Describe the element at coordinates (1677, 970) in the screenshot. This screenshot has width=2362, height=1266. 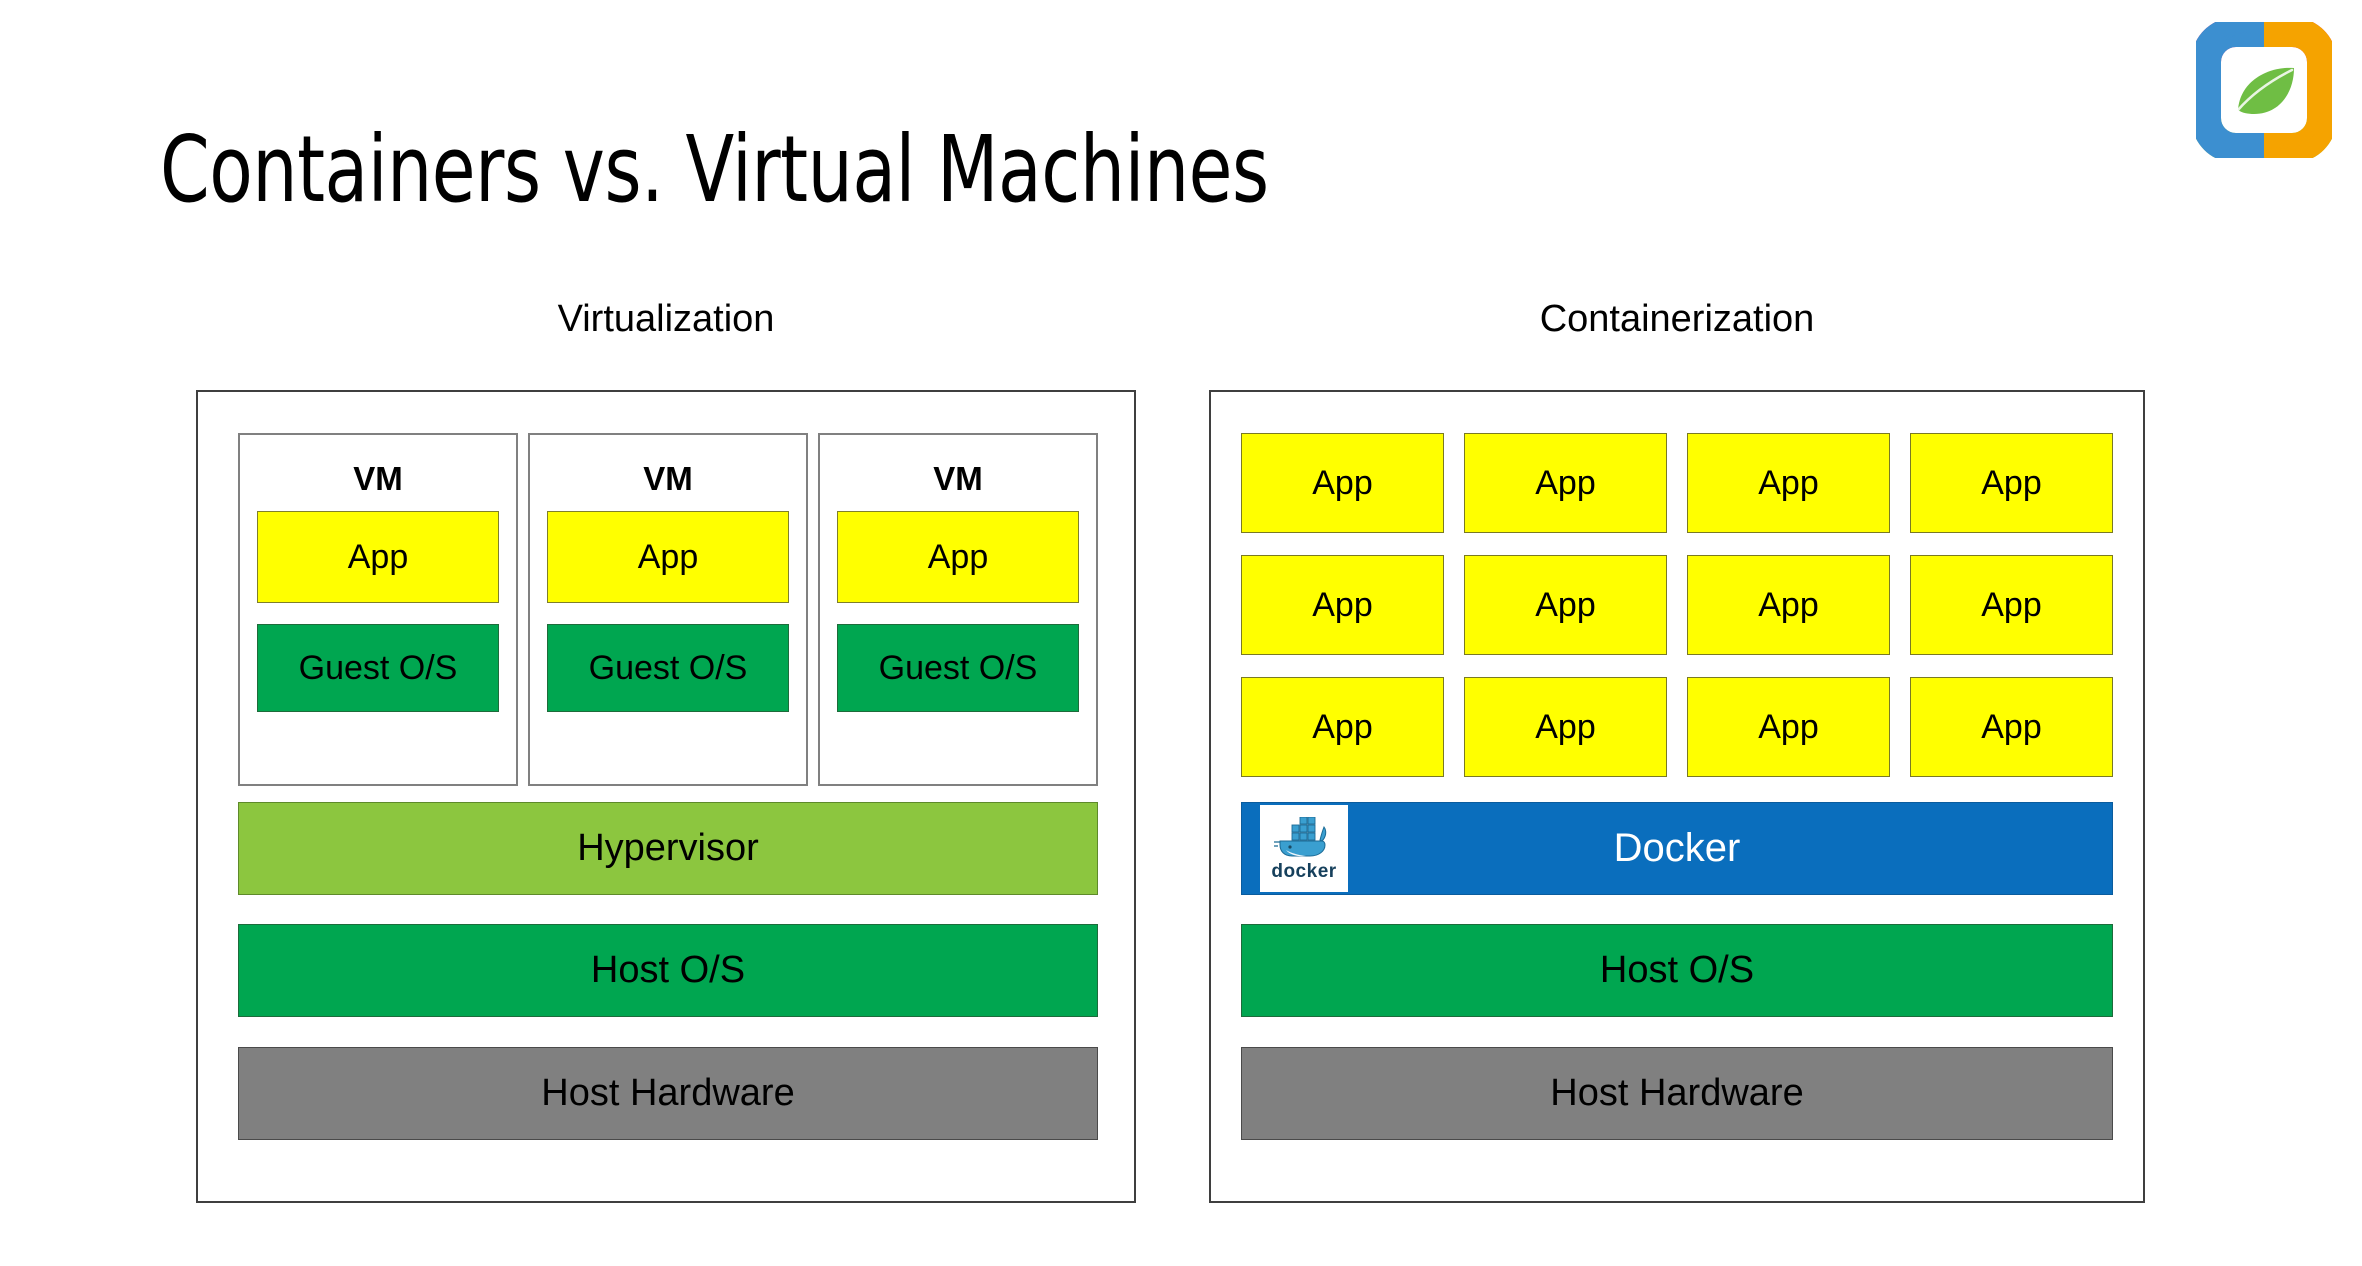
I see `host-os-bar-right: Host O/S` at that location.